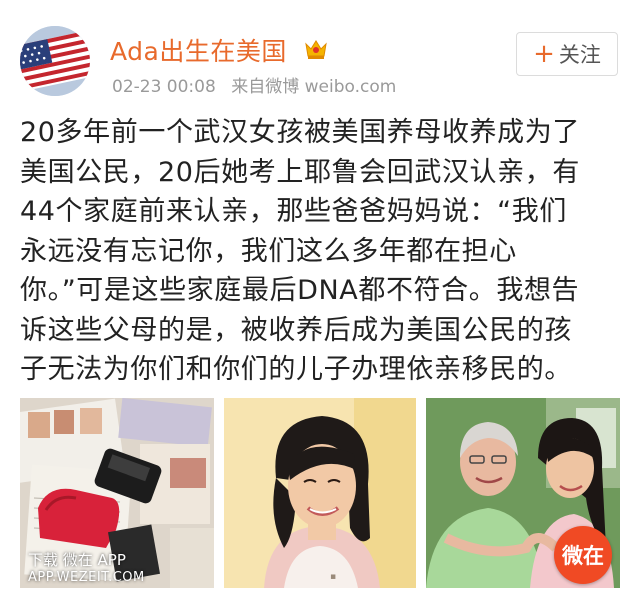 The image size is (640, 608). Describe the element at coordinates (296, 369) in the screenshot. I see `post-line: 子无法为你们和你们的儿子办理依亲移民的。` at that location.